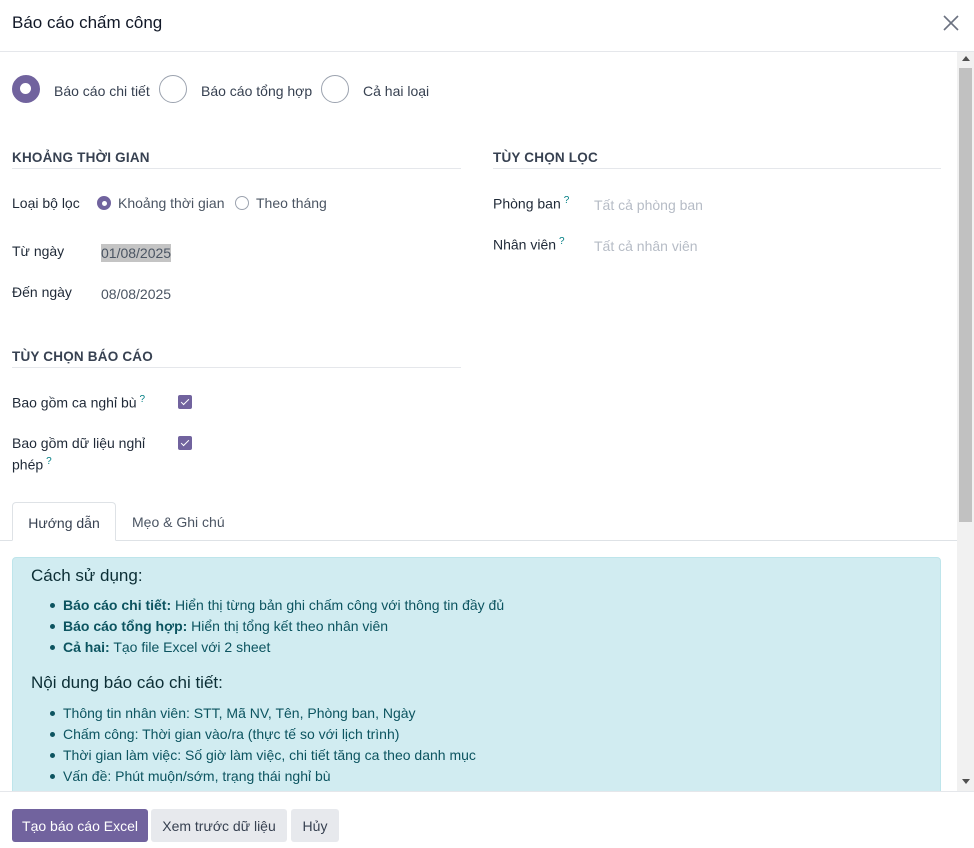  What do you see at coordinates (335, 89) in the screenshot?
I see `radio-both-reports` at bounding box center [335, 89].